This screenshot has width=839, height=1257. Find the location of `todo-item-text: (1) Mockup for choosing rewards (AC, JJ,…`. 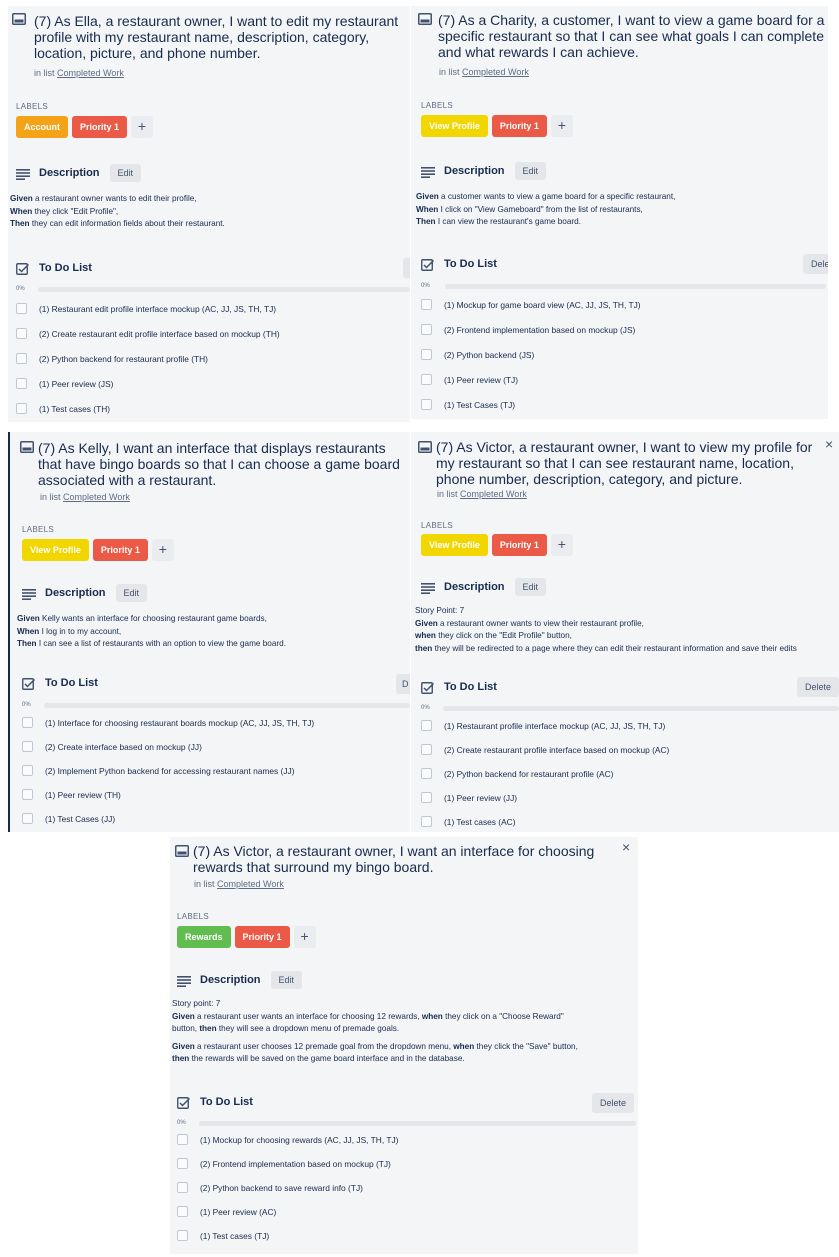

todo-item-text: (1) Mockup for choosing rewards (AC, JJ,… is located at coordinates (299, 1140).